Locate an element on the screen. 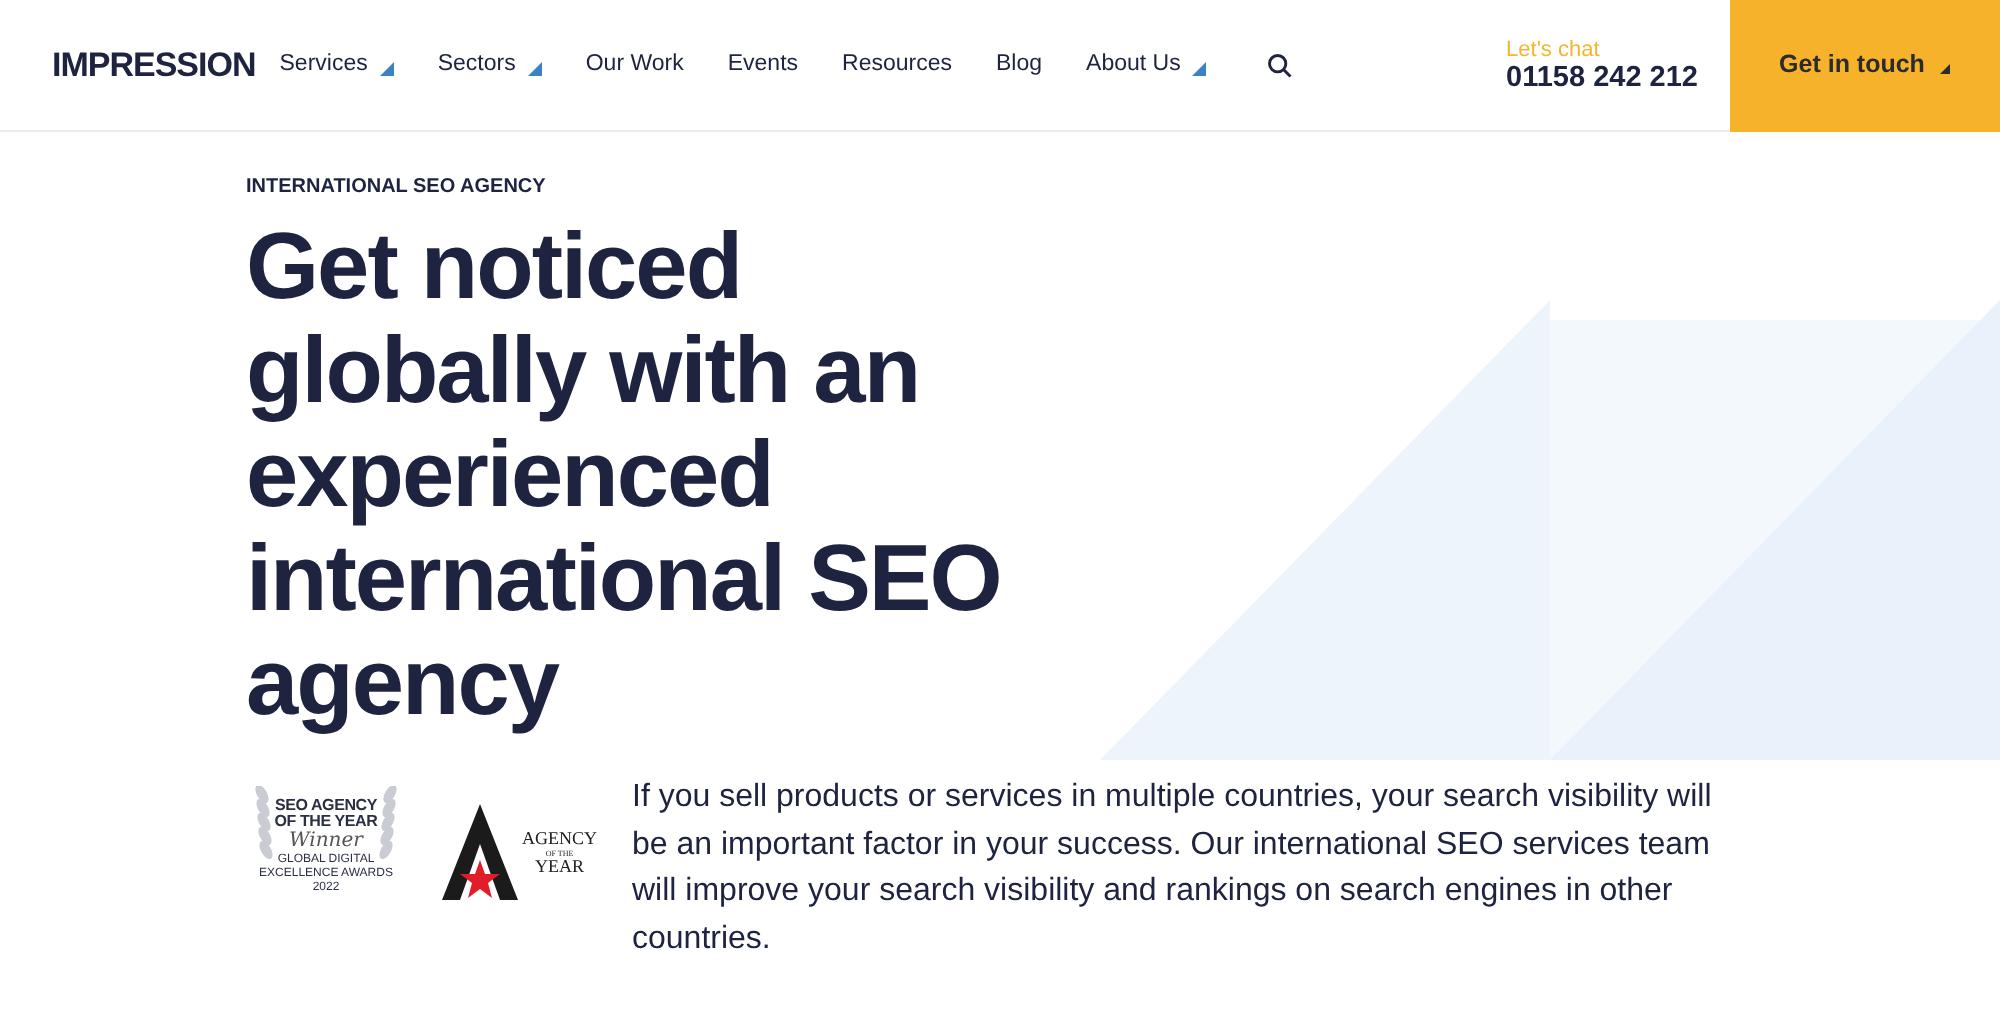  award-script: Winner is located at coordinates (326, 841).